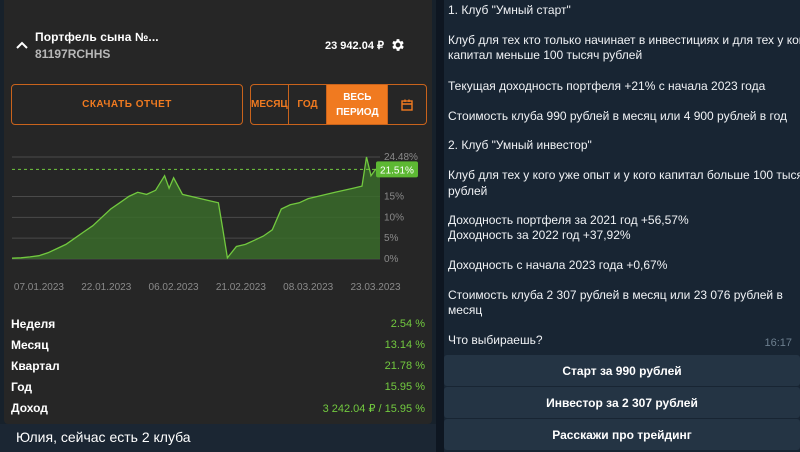 The image size is (800, 452). Describe the element at coordinates (35, 366) in the screenshot. I see `stat-label: Квартал` at that location.